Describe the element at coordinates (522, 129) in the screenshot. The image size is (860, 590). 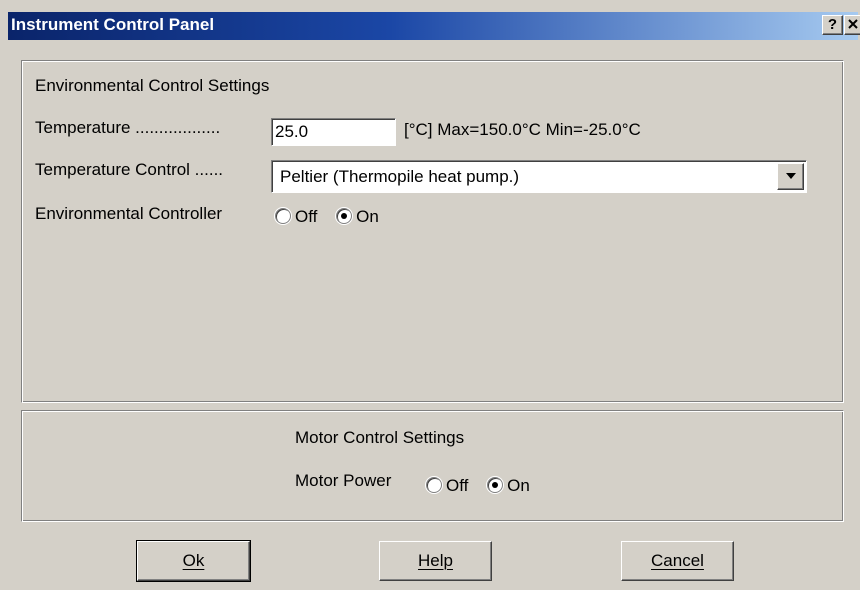
I see `temperature-range-text: [°C] Max=150.0°C Min=-25.0°C` at that location.